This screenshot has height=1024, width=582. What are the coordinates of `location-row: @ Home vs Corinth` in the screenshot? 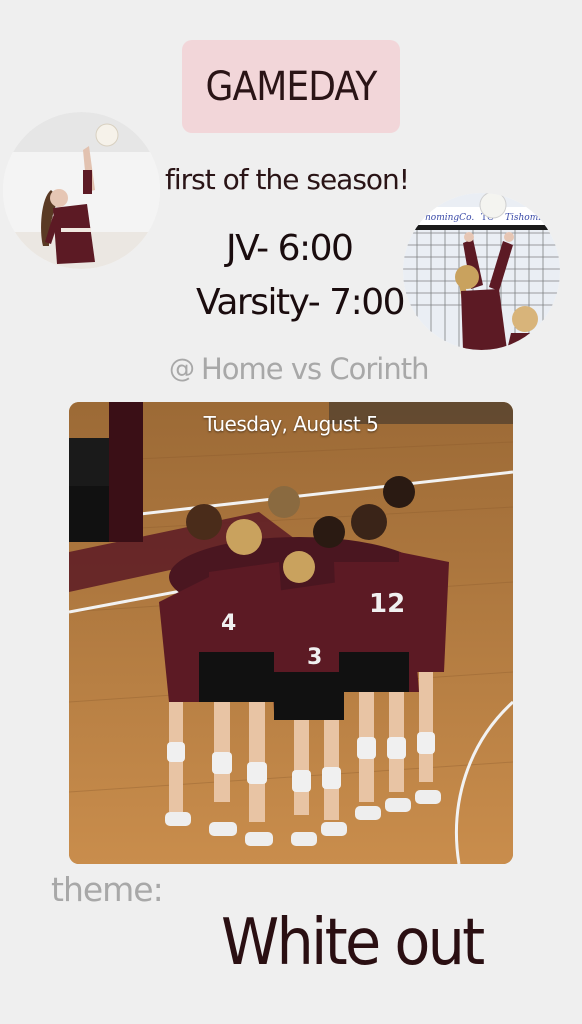 It's located at (299, 369).